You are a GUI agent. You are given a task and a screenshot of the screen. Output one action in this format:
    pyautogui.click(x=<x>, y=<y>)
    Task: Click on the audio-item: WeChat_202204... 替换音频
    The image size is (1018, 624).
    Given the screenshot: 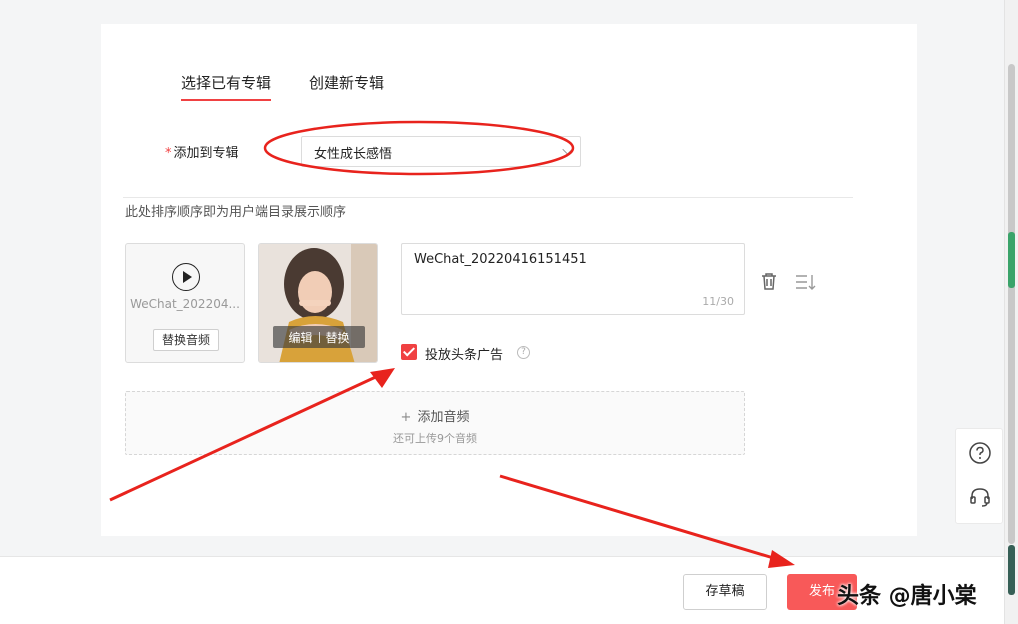 What is the action you would take?
    pyautogui.click(x=185, y=303)
    